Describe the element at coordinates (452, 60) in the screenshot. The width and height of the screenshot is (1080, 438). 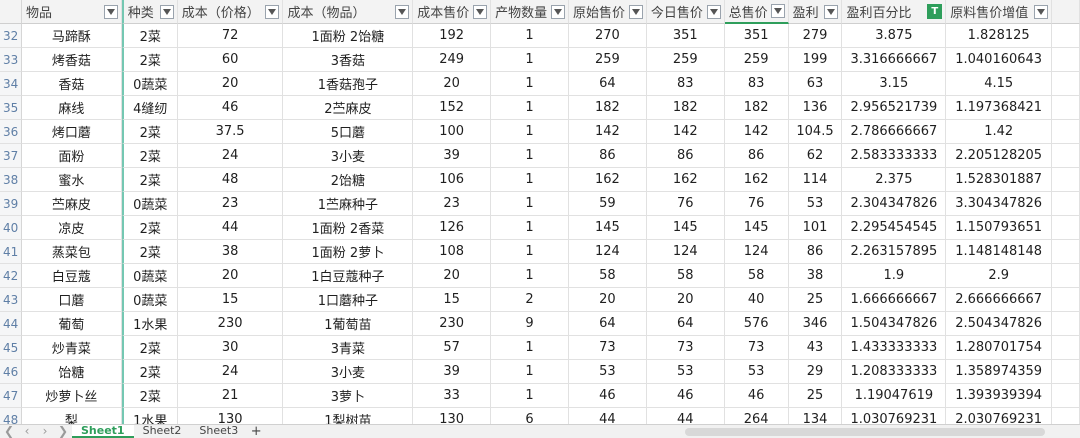
I see `cell-cost-sale-price: 249` at that location.